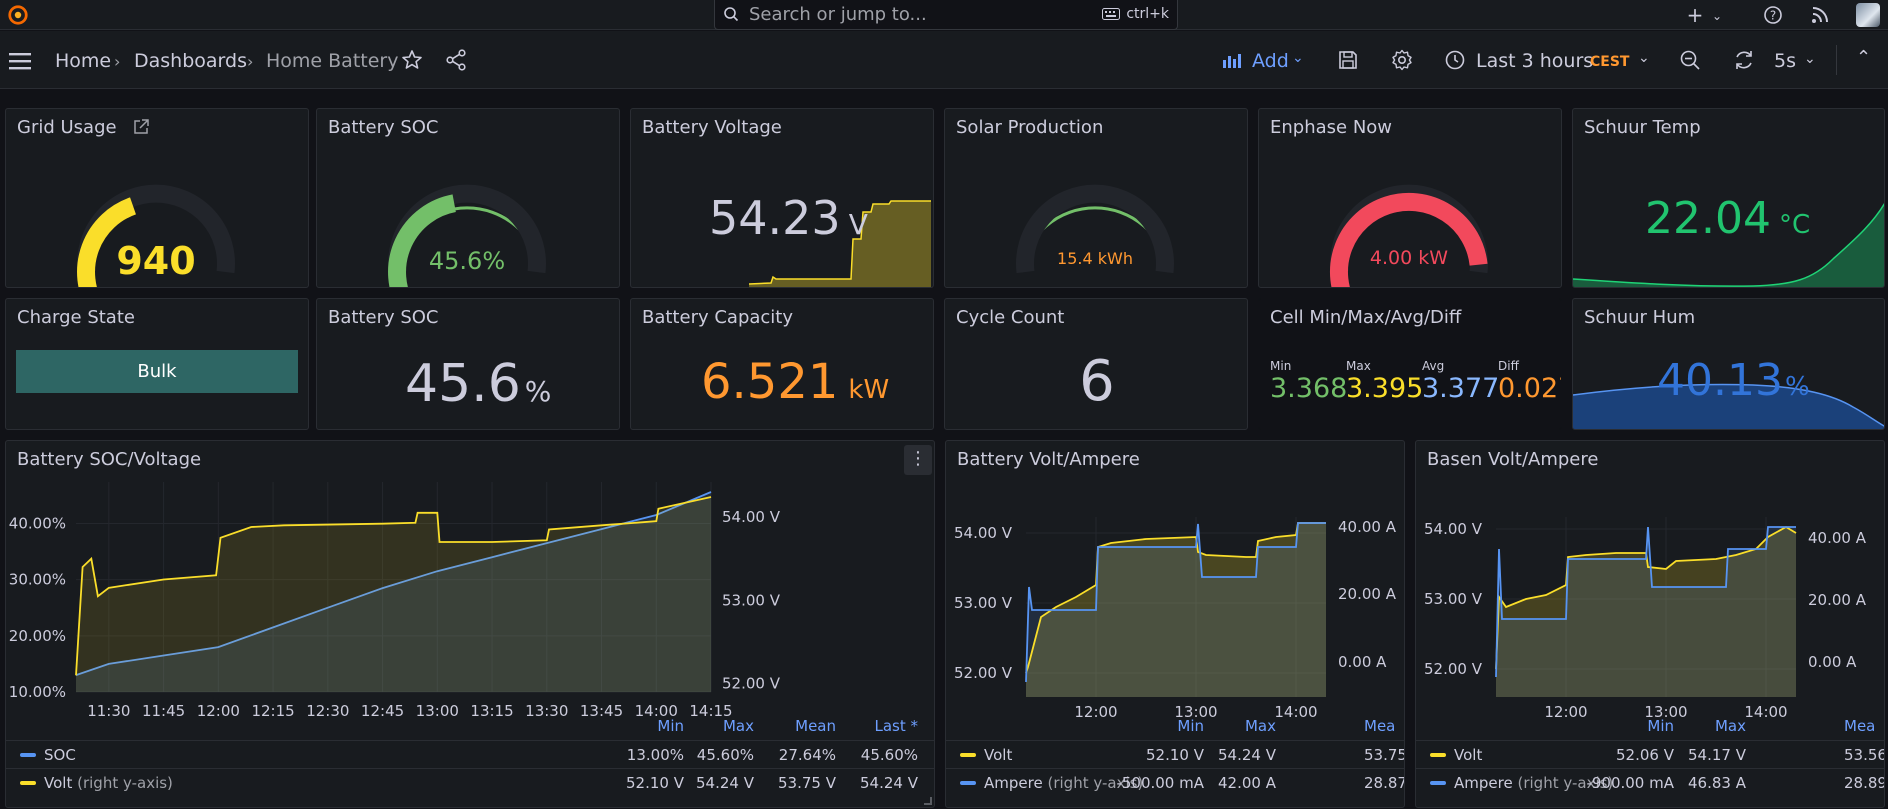 This screenshot has width=1888, height=809. I want to click on panel-enphase-now: Enphase Now 4.00 kW, so click(1410, 198).